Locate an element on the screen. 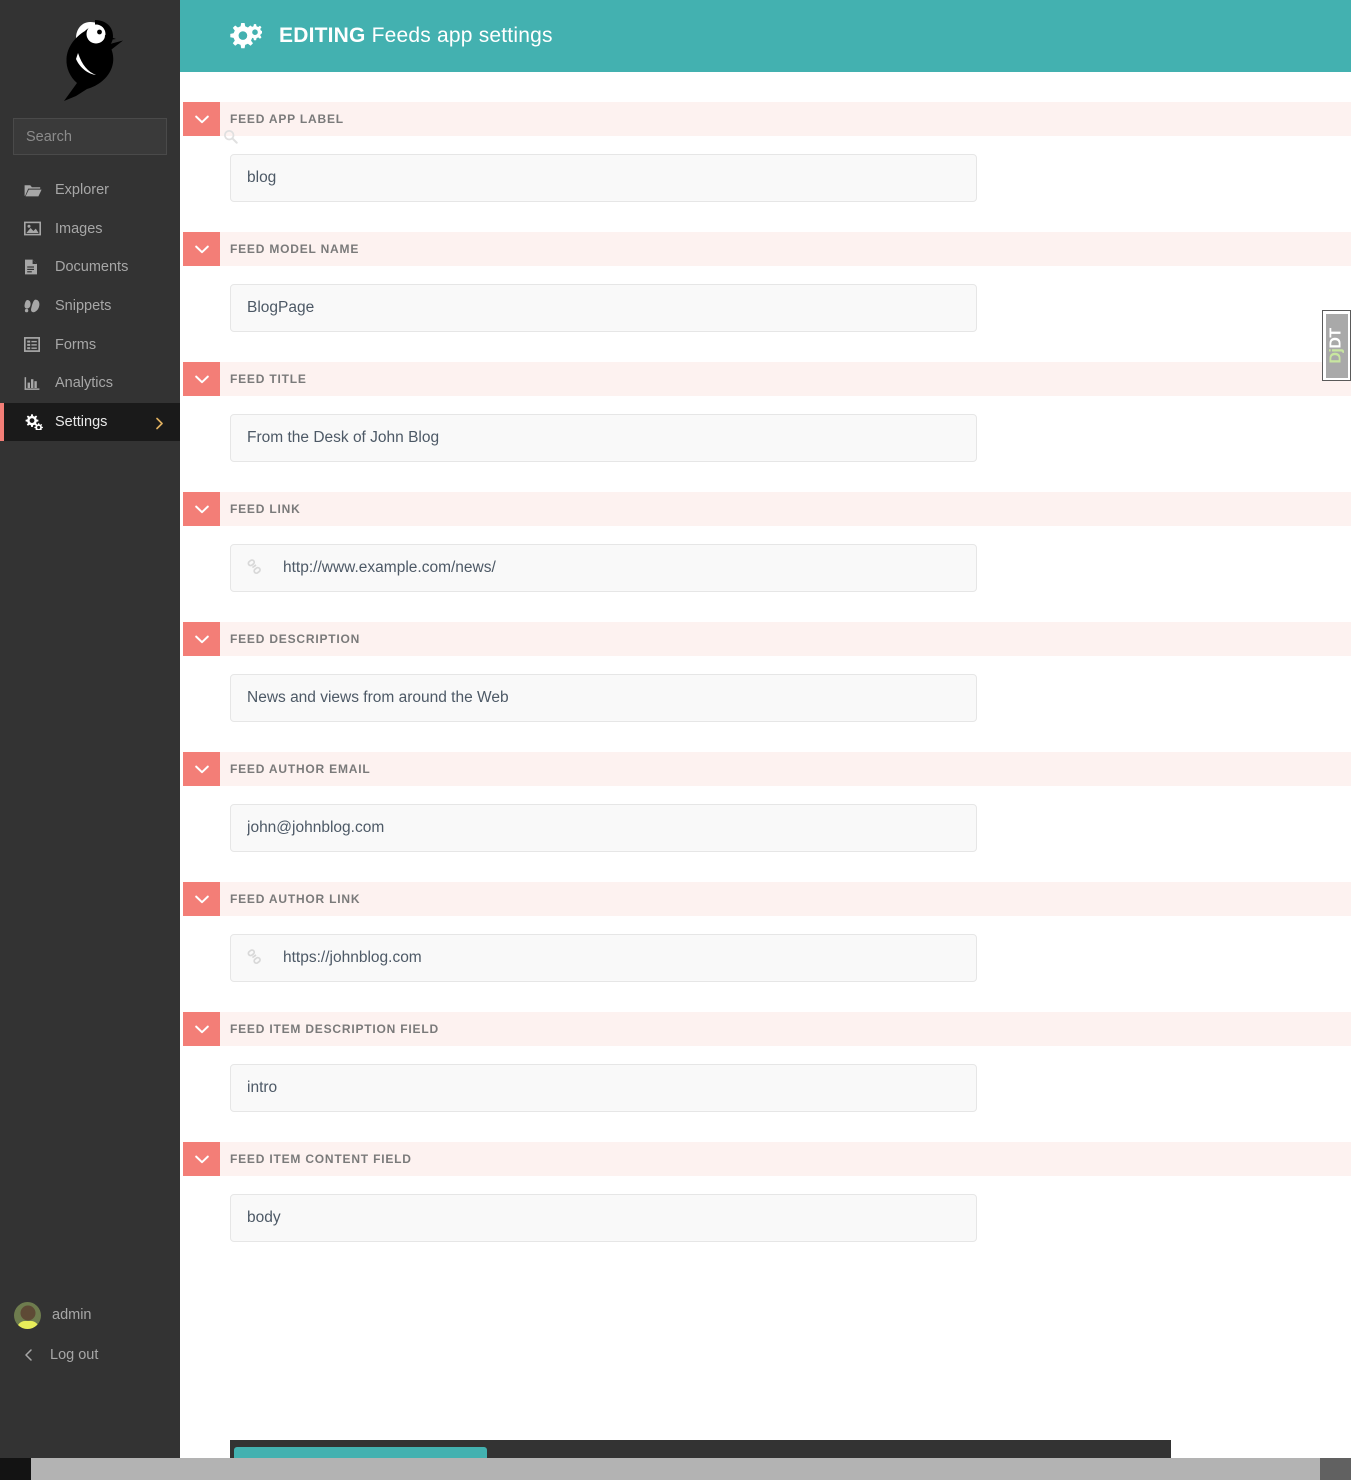 Image resolution: width=1351 pixels, height=1480 pixels. sidebar-item-label: Snippets is located at coordinates (83, 306).